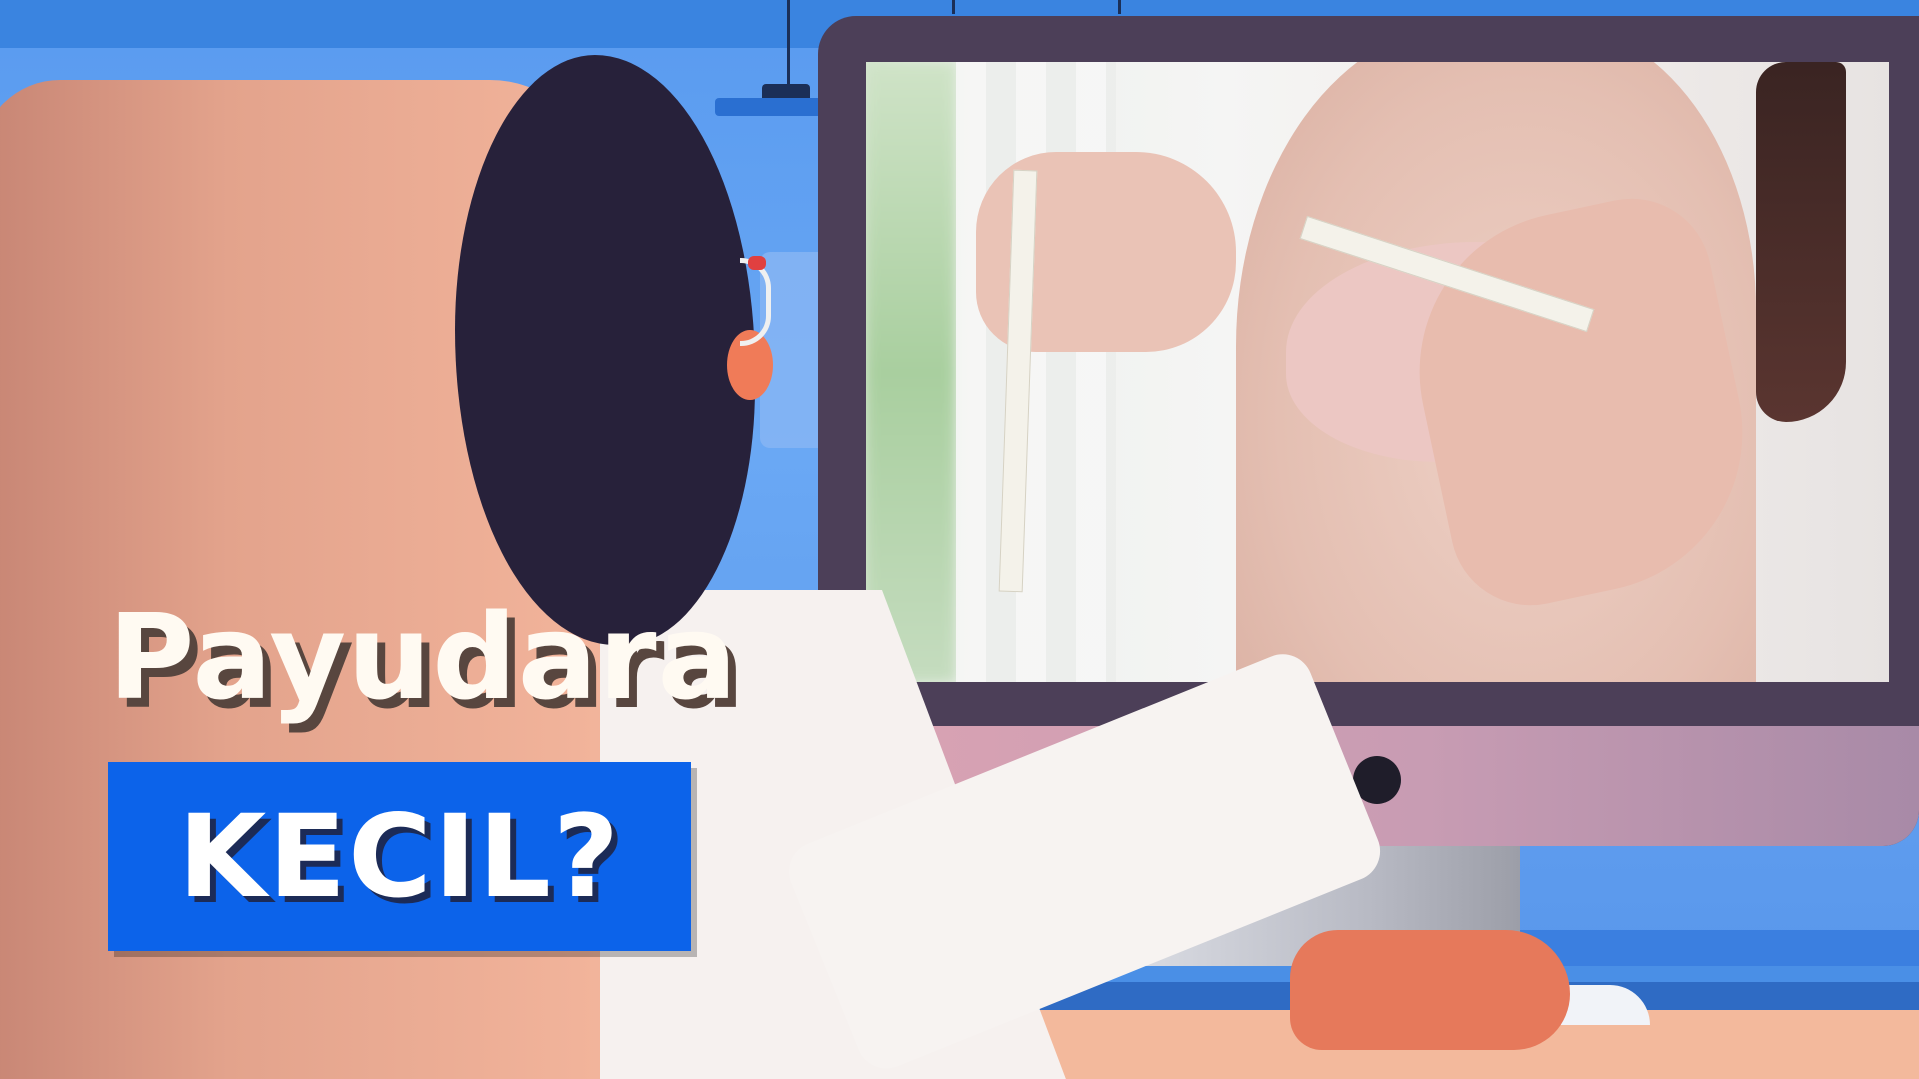 This screenshot has width=1919, height=1079. Describe the element at coordinates (775, 107) in the screenshot. I see `wall-shelf` at that location.